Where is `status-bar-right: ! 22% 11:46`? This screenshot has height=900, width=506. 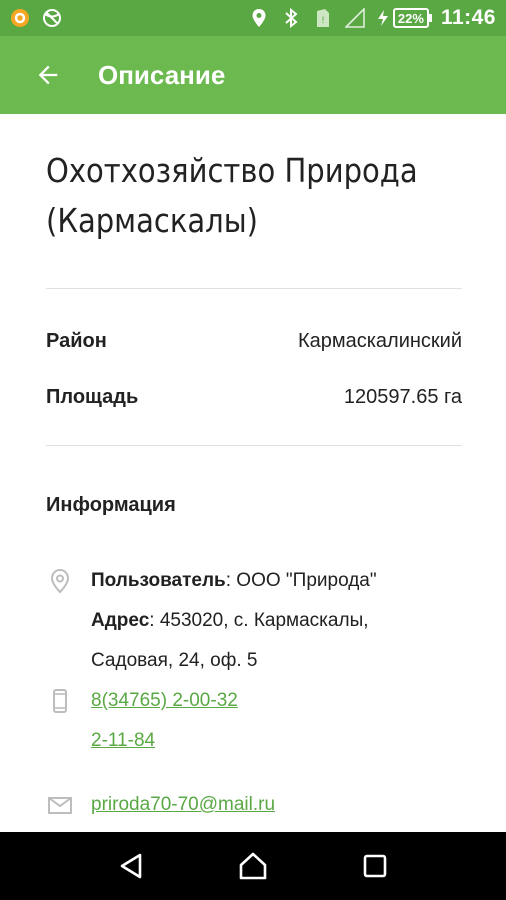 status-bar-right: ! 22% 11:46 is located at coordinates (372, 18).